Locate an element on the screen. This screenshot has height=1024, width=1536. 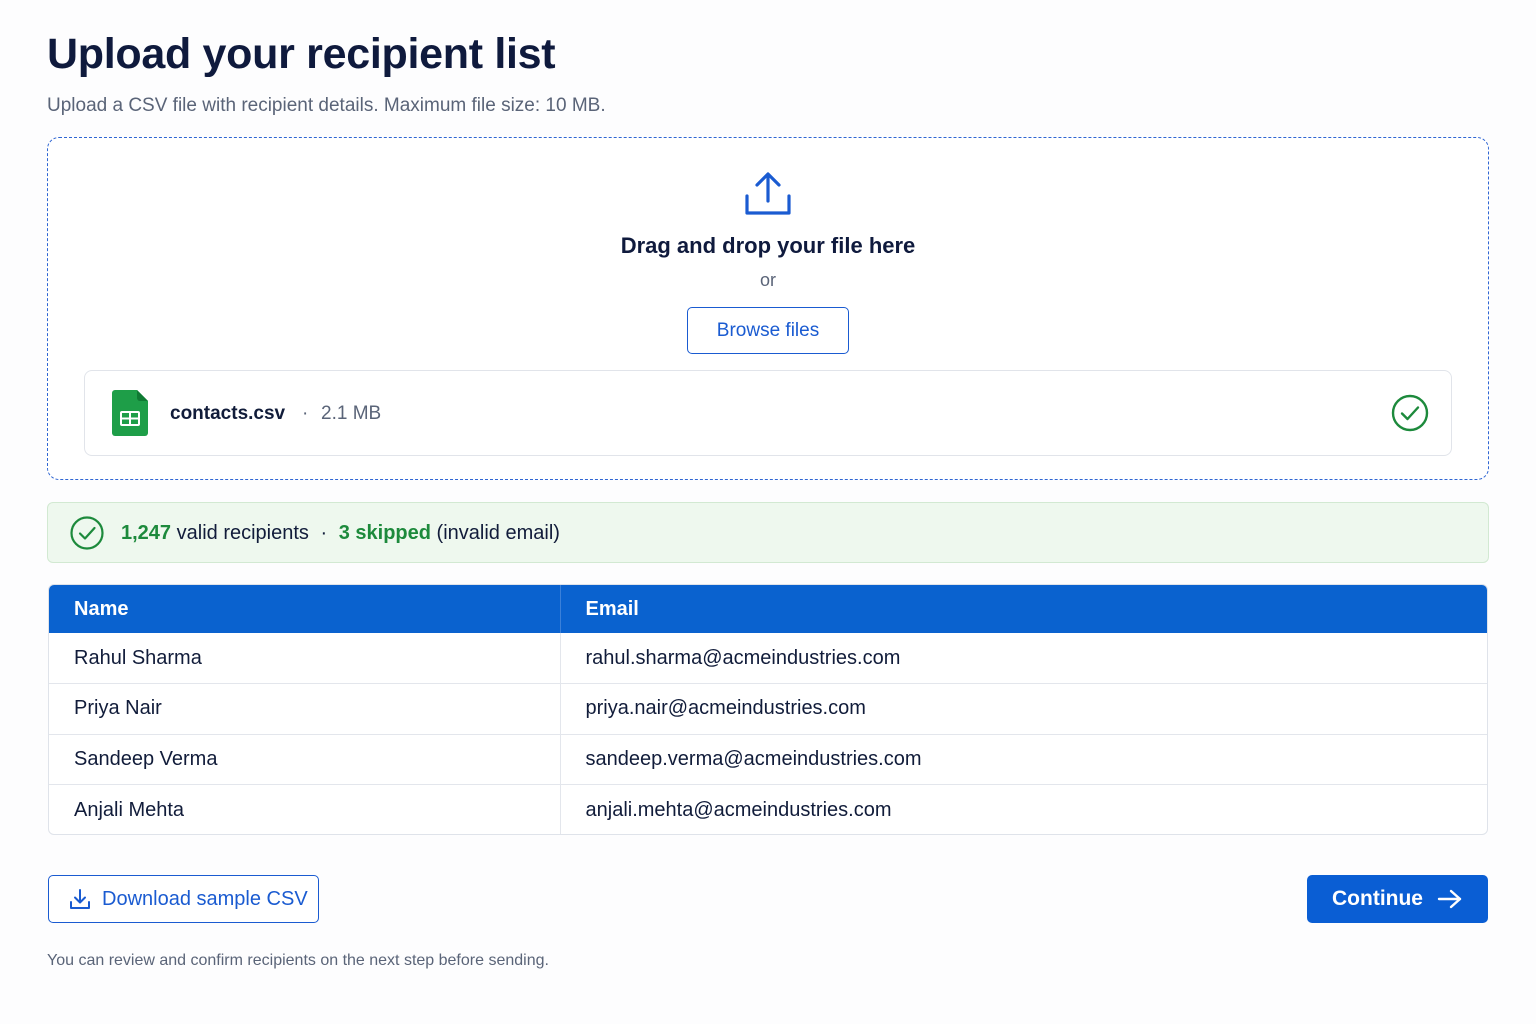
table-header-row: Name Email is located at coordinates (768, 609).